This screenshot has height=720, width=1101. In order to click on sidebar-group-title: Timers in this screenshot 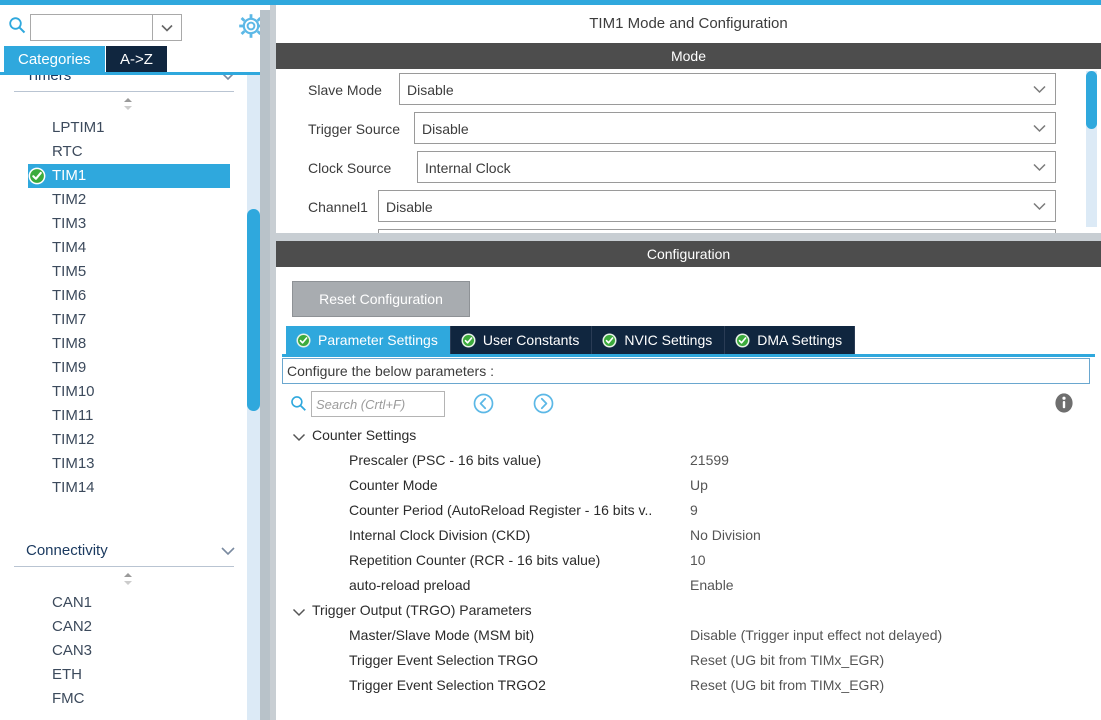, I will do `click(49, 79)`.